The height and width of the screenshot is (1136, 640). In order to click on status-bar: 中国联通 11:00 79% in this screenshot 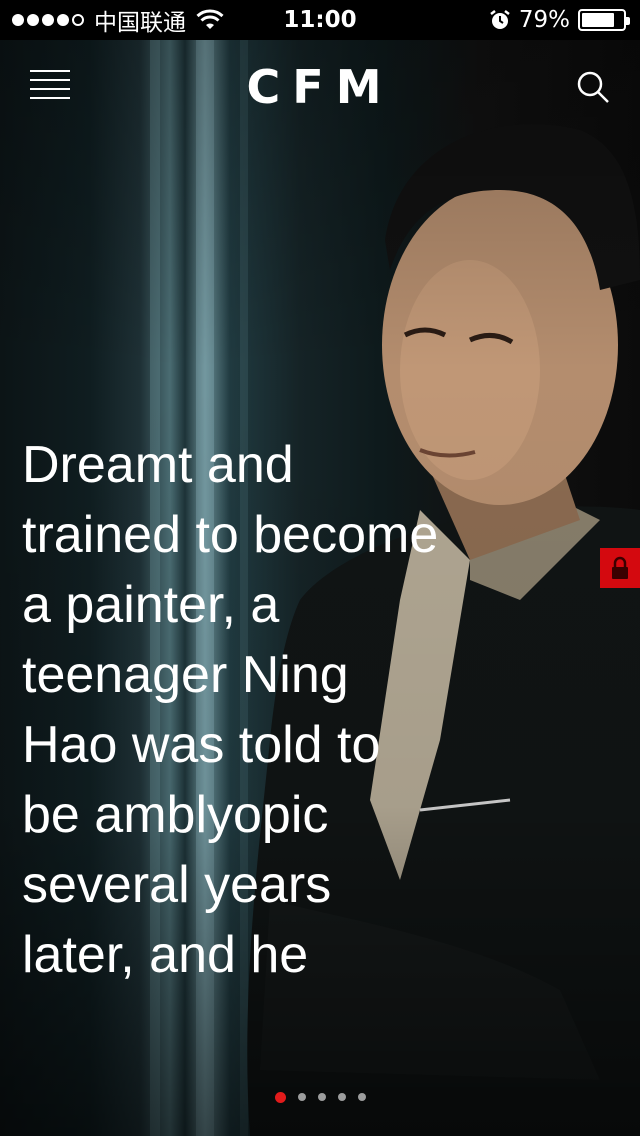, I will do `click(320, 20)`.